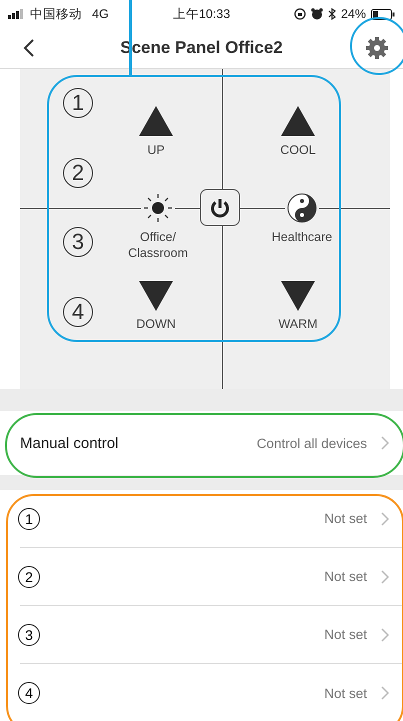 This screenshot has height=721, width=403. What do you see at coordinates (383, 14) in the screenshot?
I see `battery-icon` at bounding box center [383, 14].